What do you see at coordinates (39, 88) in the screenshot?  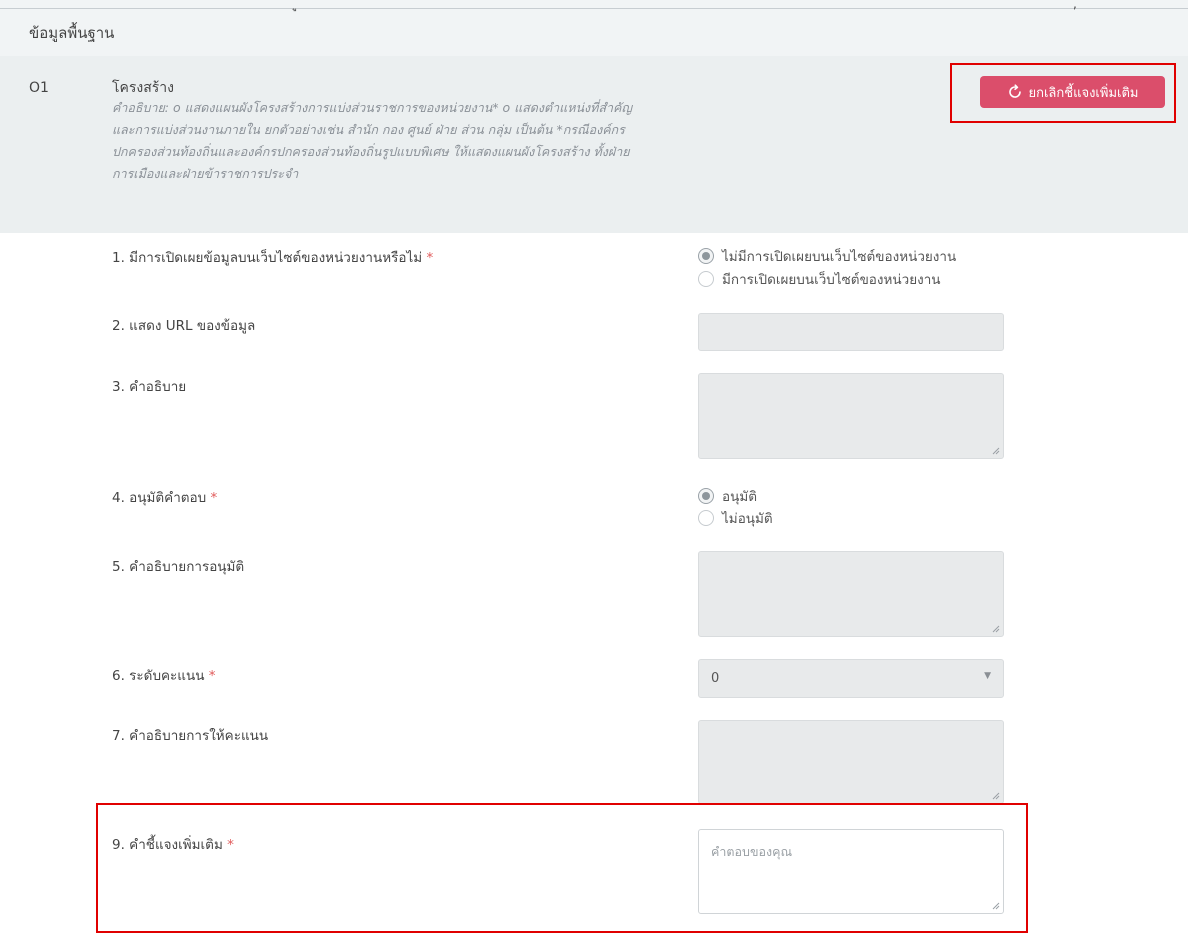 I see `item-code: O1` at bounding box center [39, 88].